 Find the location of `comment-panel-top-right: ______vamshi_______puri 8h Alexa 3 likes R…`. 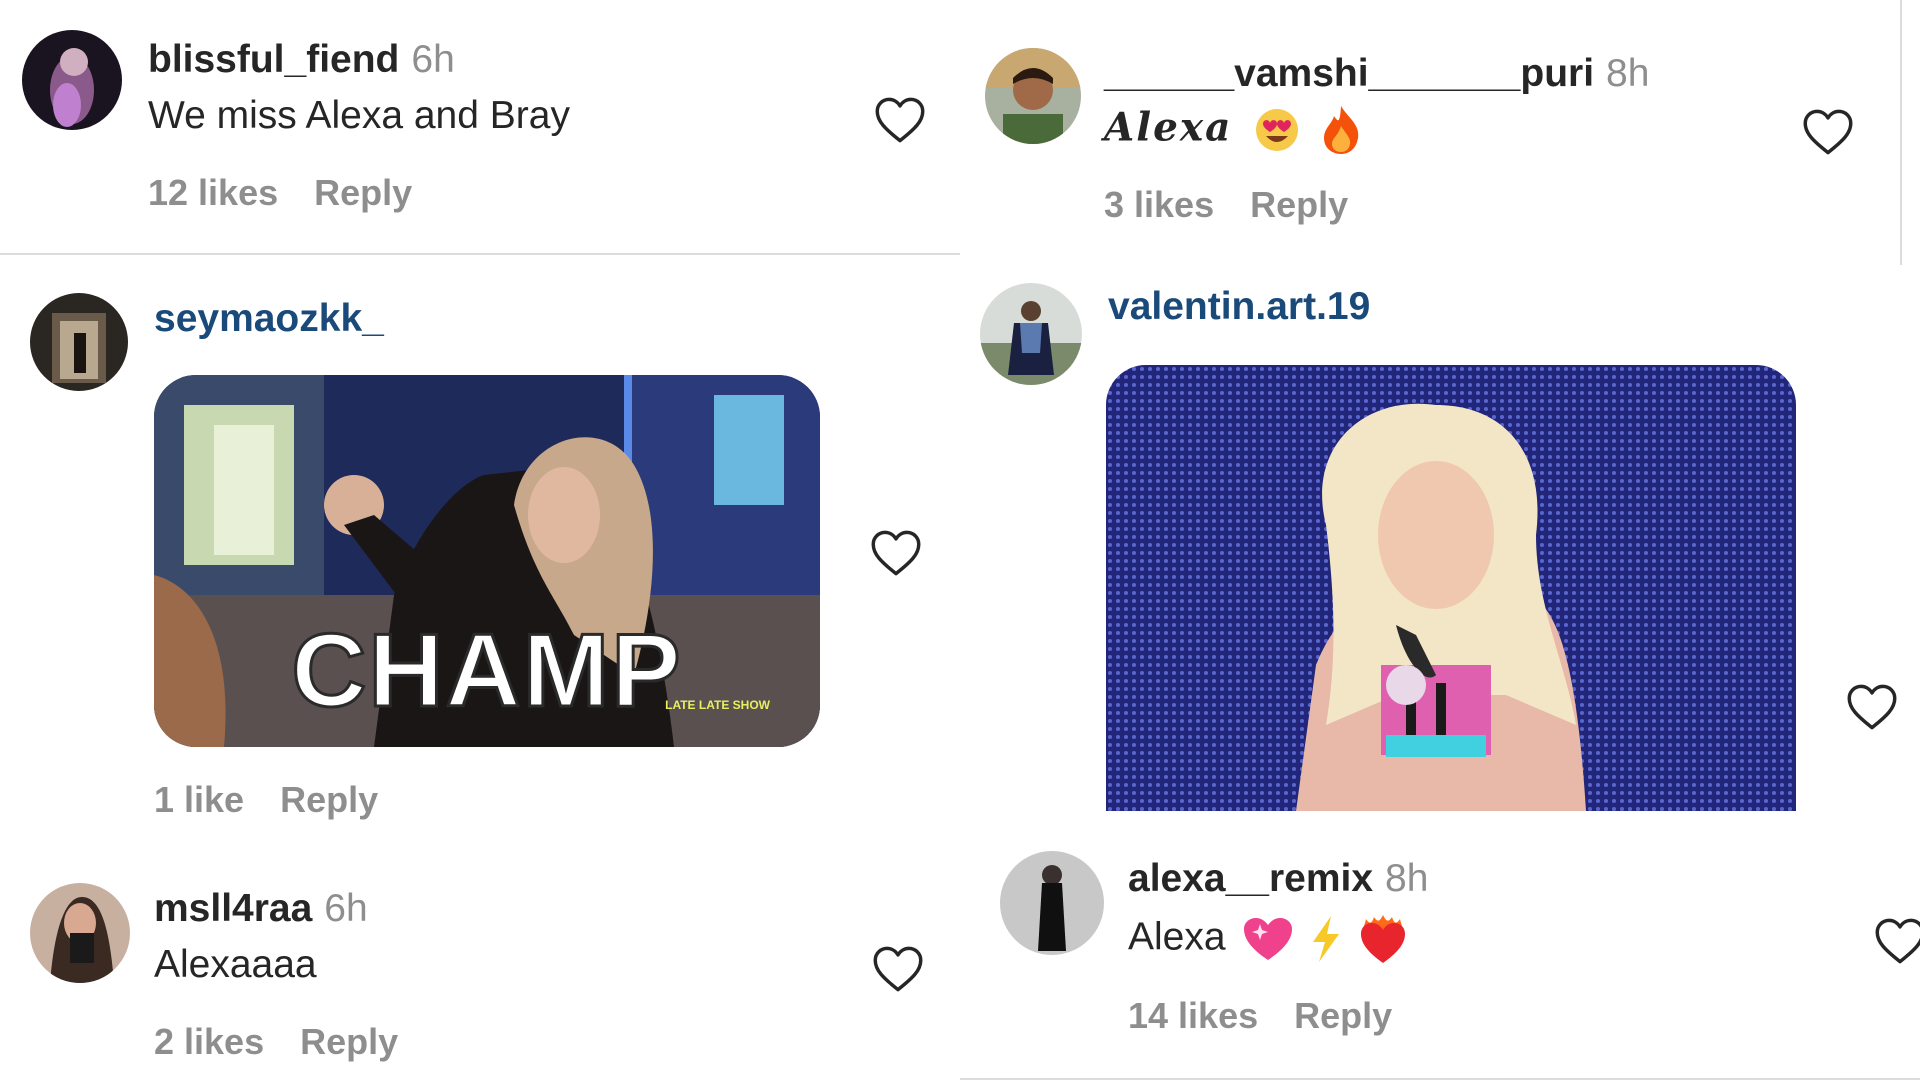

comment-panel-top-right: ______vamshi_______puri 8h Alexa 3 likes R… is located at coordinates (1430, 132).